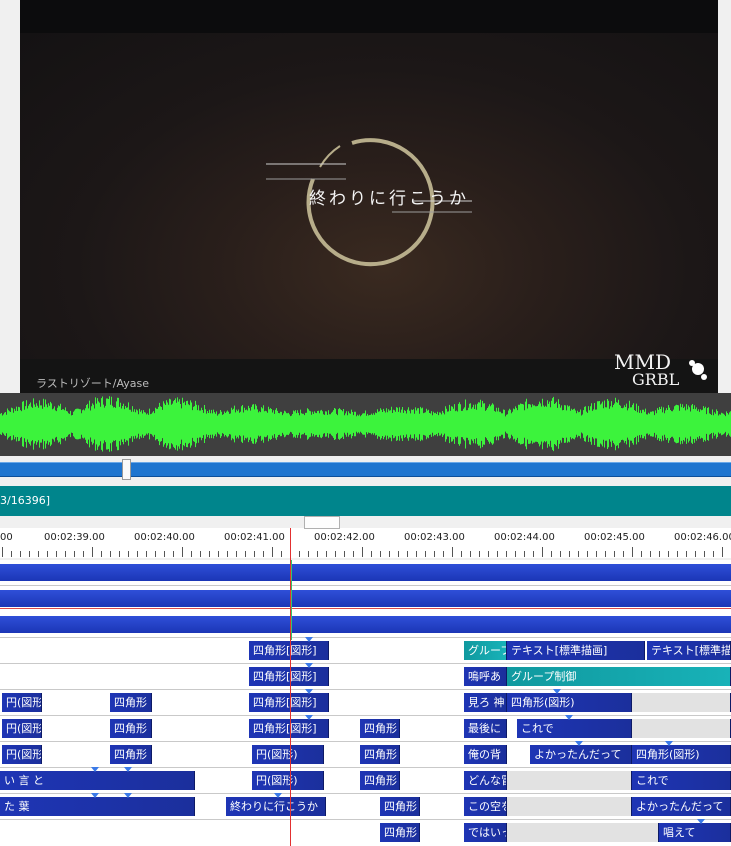  What do you see at coordinates (485, 754) in the screenshot?
I see `timeline-clip: 俺の背` at bounding box center [485, 754].